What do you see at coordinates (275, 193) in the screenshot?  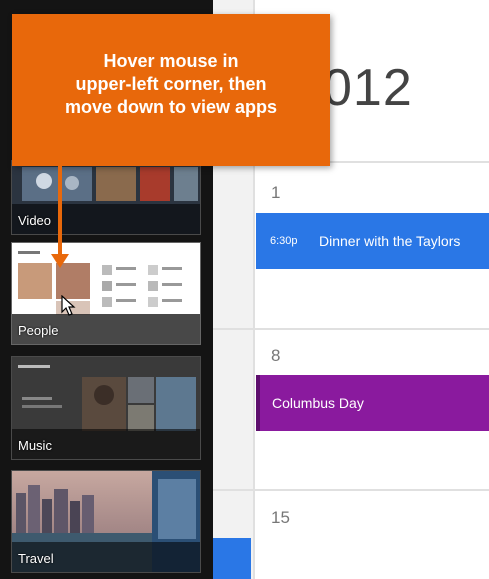 I see `calendar-day-number: 1` at bounding box center [275, 193].